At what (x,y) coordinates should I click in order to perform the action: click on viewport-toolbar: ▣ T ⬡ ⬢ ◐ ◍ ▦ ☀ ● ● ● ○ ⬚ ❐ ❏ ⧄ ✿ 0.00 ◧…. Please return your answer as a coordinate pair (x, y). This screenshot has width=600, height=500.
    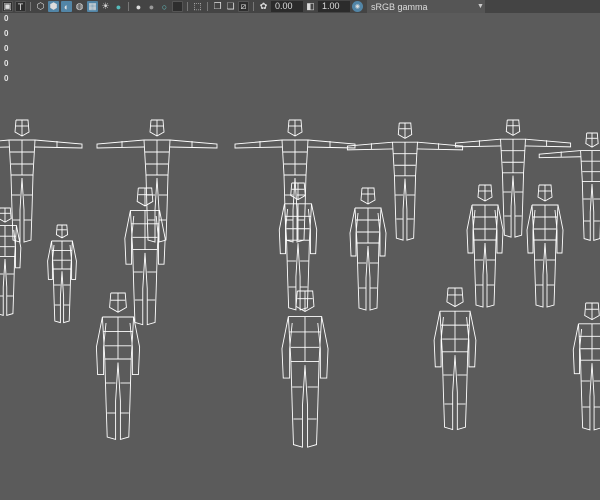
    Looking at the image, I should click on (300, 6).